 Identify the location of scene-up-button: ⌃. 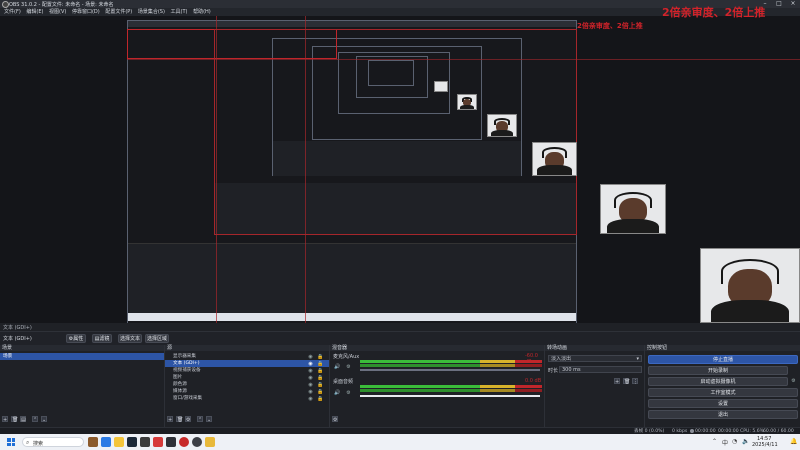
(35, 419).